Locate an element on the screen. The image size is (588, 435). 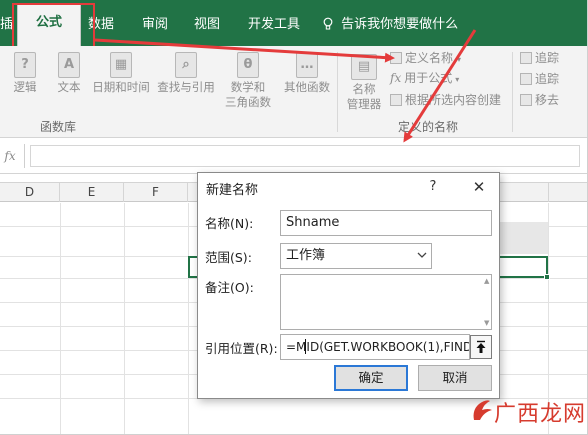
date-time-functions-button: ▦ 日期和时间 is located at coordinates (121, 73).